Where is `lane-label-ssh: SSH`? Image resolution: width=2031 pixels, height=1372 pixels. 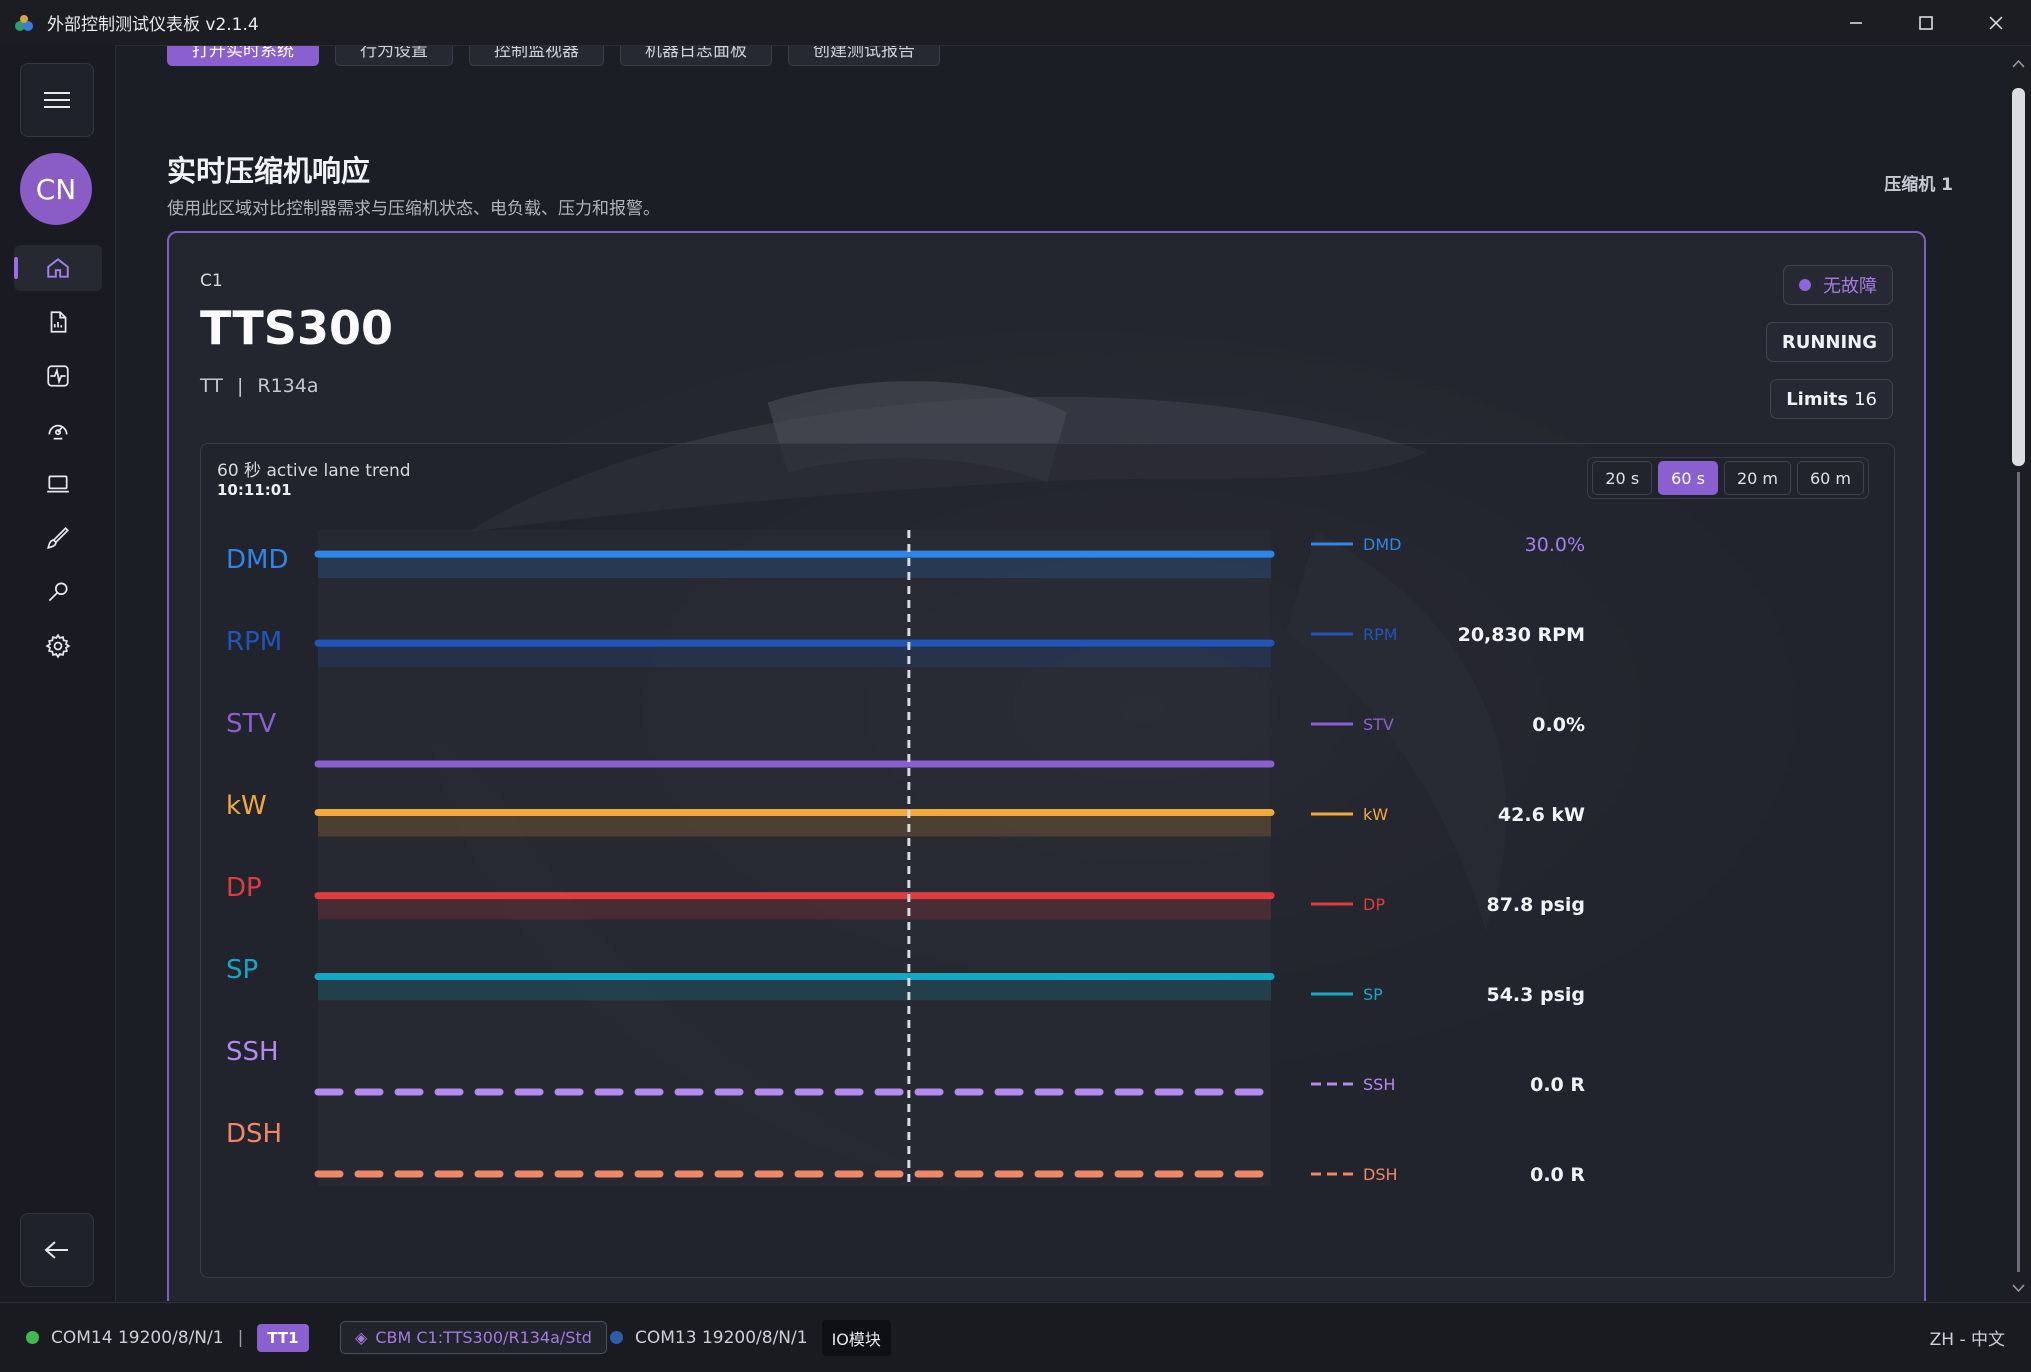 lane-label-ssh: SSH is located at coordinates (252, 1052).